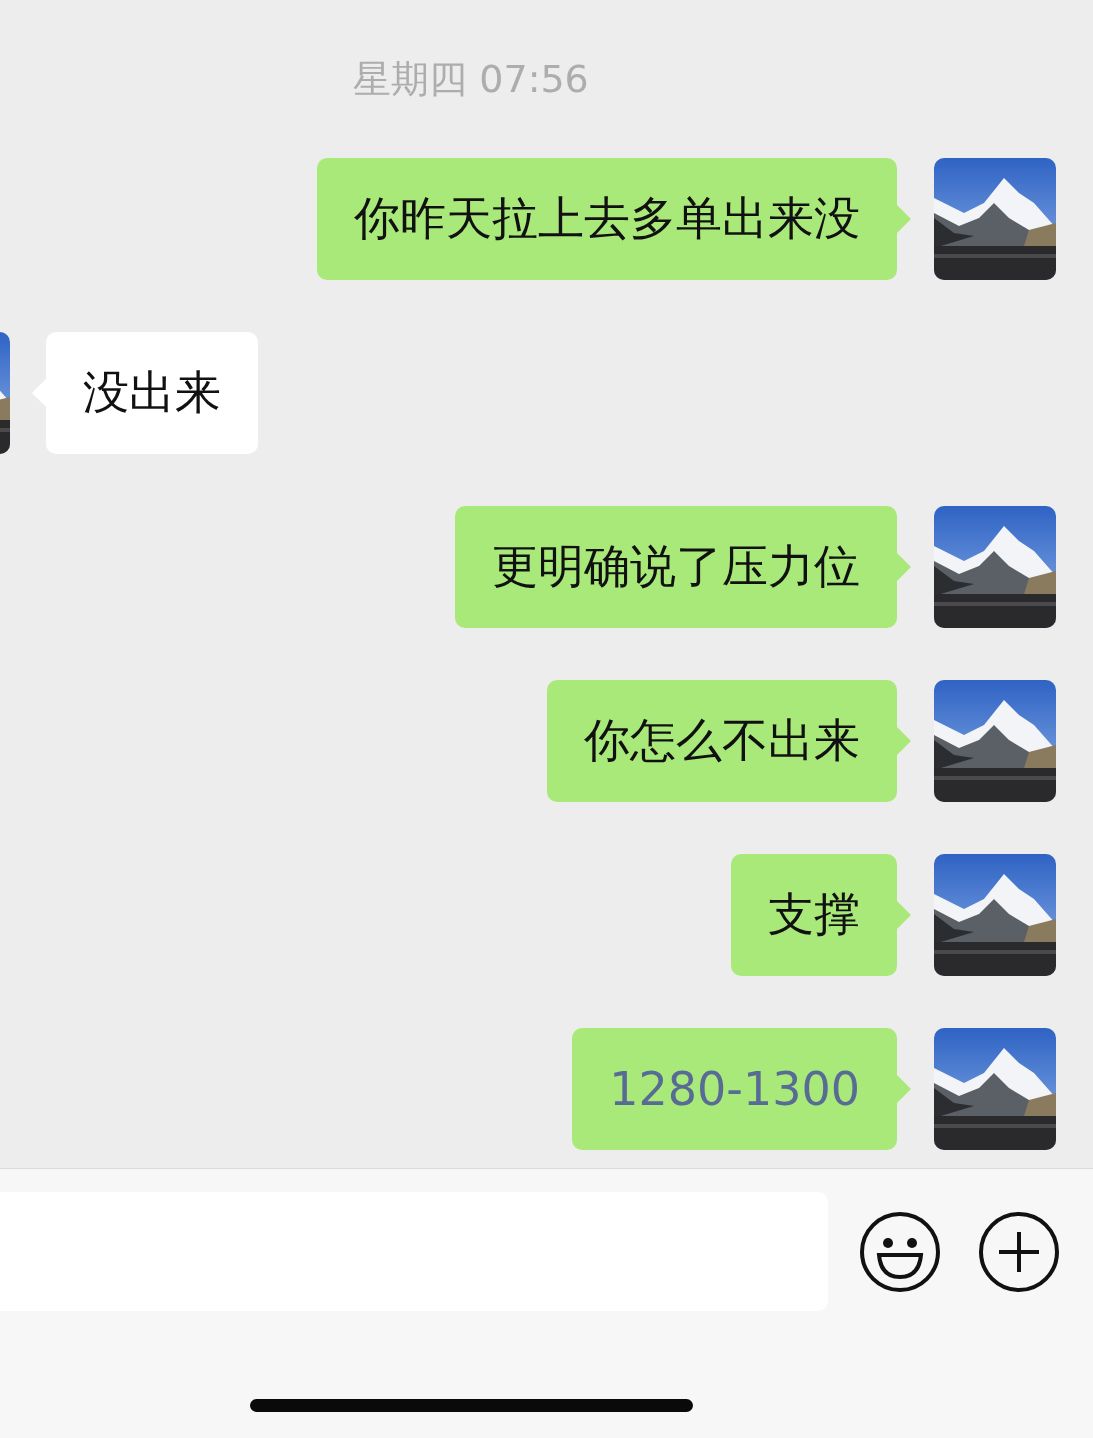 This screenshot has height=1438, width=1093. I want to click on message-bubble: 没出来, so click(152, 393).